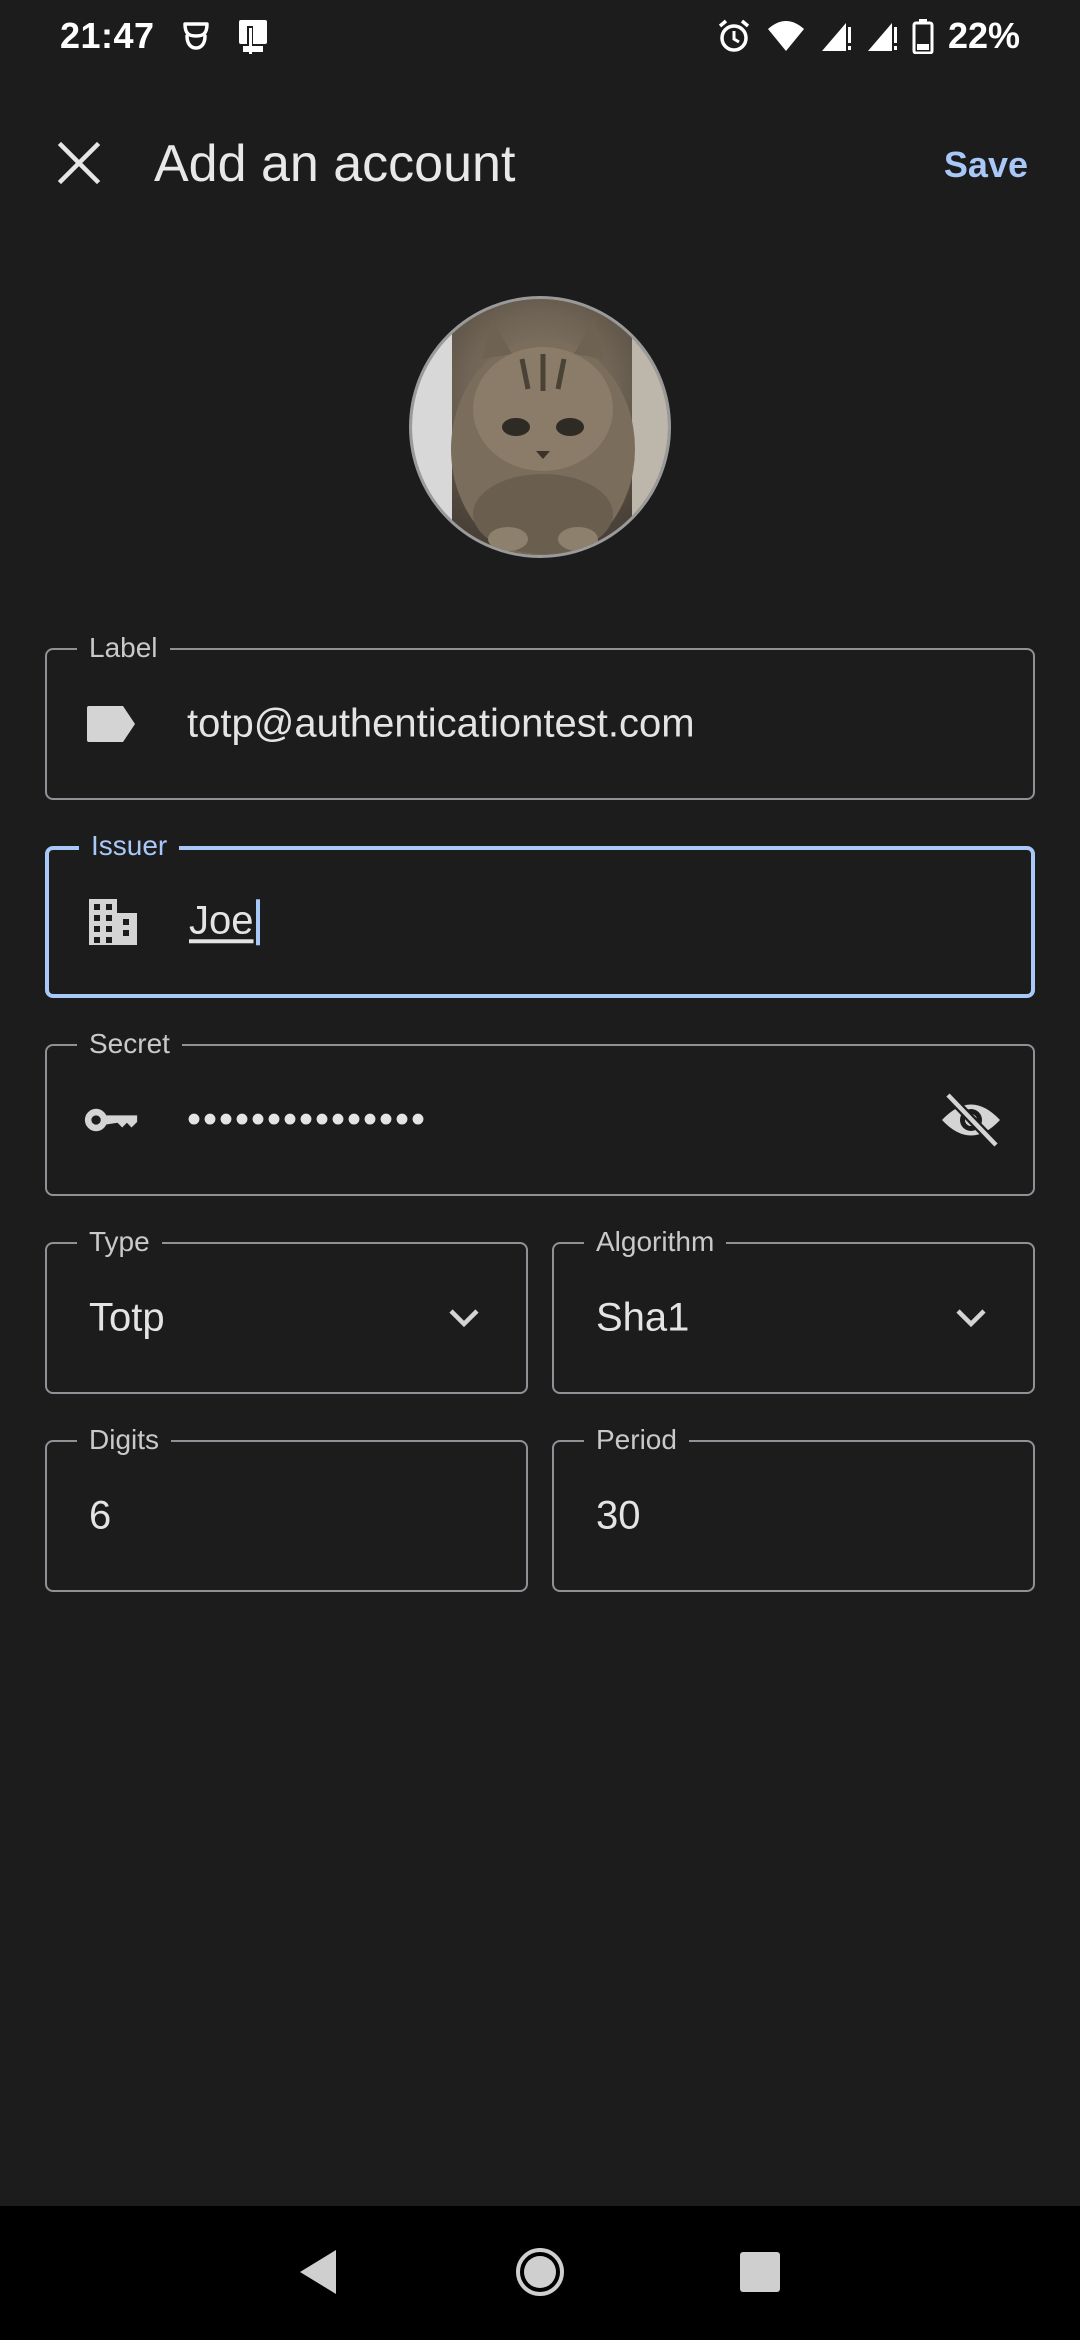  What do you see at coordinates (113, 922) in the screenshot?
I see `domain-building-icon` at bounding box center [113, 922].